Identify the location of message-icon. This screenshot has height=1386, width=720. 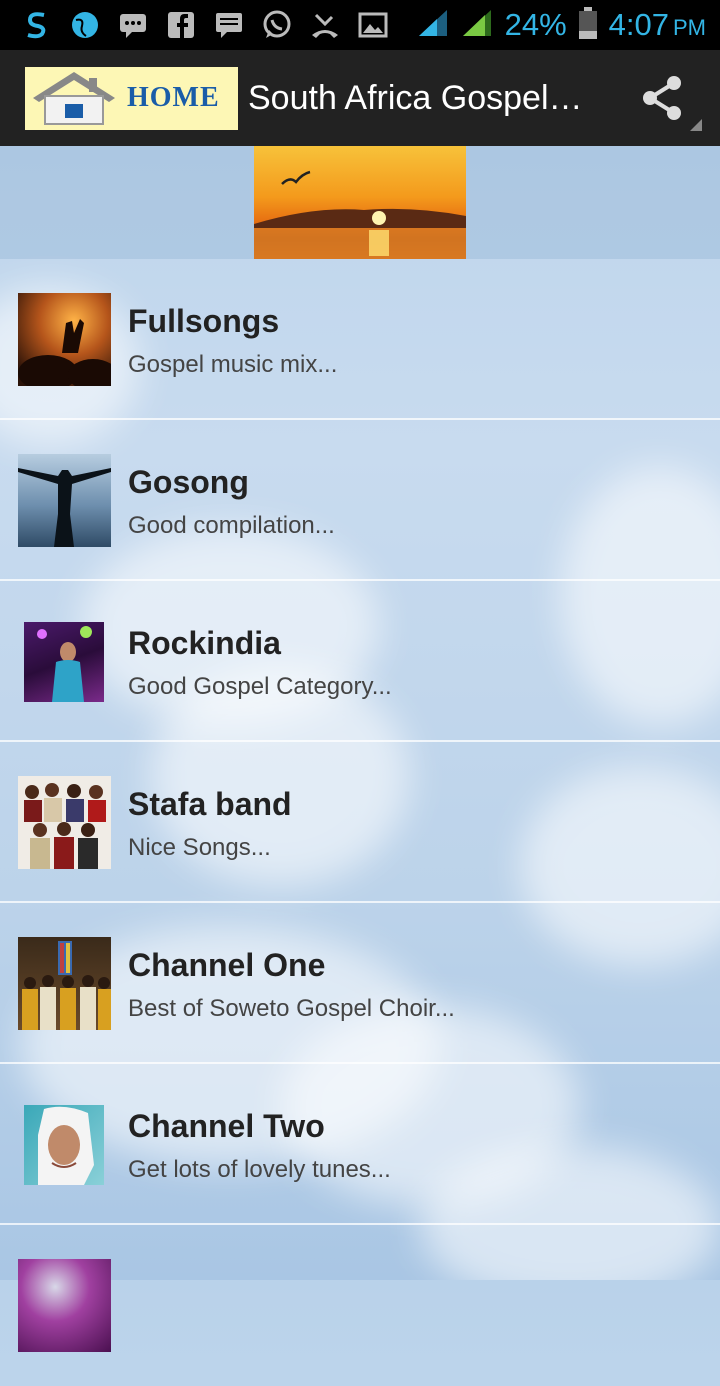
(133, 25).